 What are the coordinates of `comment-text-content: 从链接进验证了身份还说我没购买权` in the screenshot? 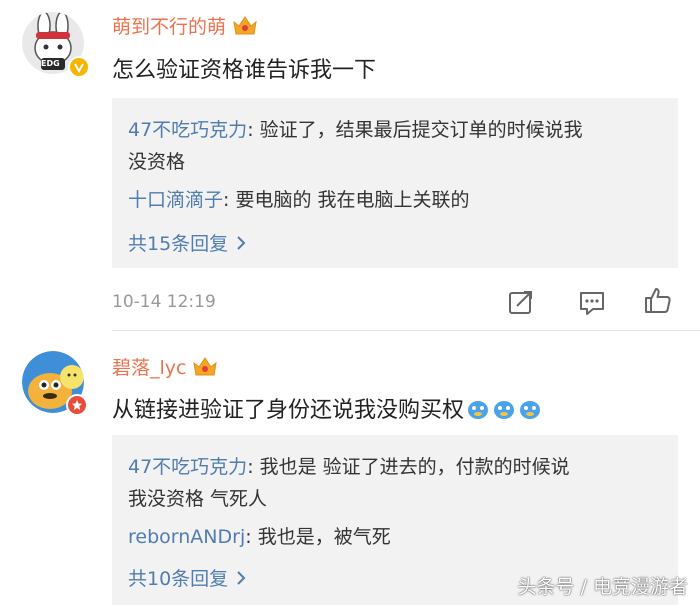 It's located at (288, 410).